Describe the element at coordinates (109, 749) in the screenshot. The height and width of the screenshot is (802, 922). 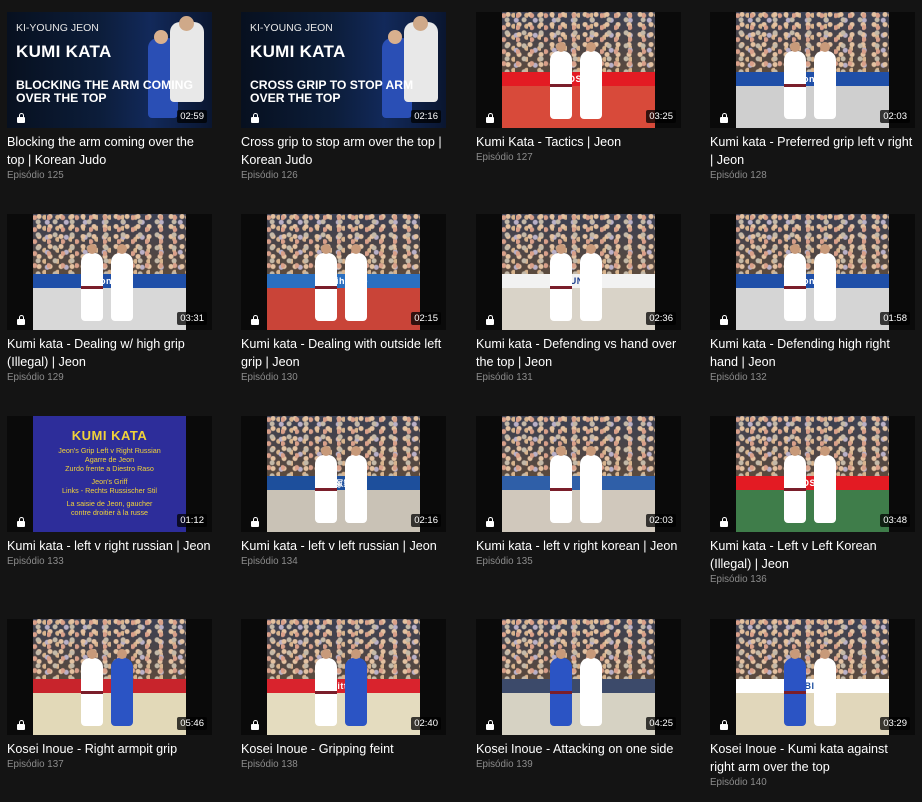
I see `episode-title: Kosei Inoue - Right armpit grip` at that location.